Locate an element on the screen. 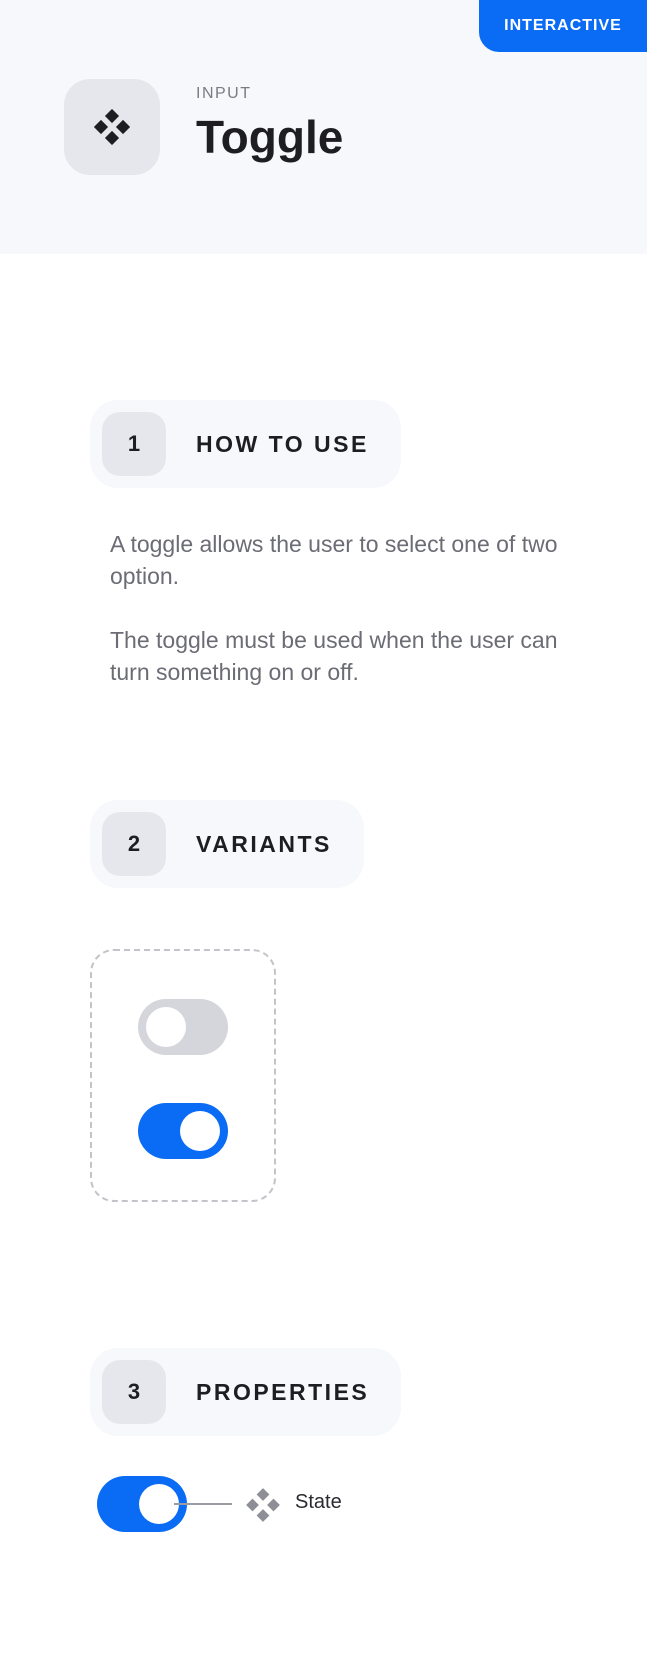 The image size is (647, 1662). component-icon-tile is located at coordinates (112, 127).